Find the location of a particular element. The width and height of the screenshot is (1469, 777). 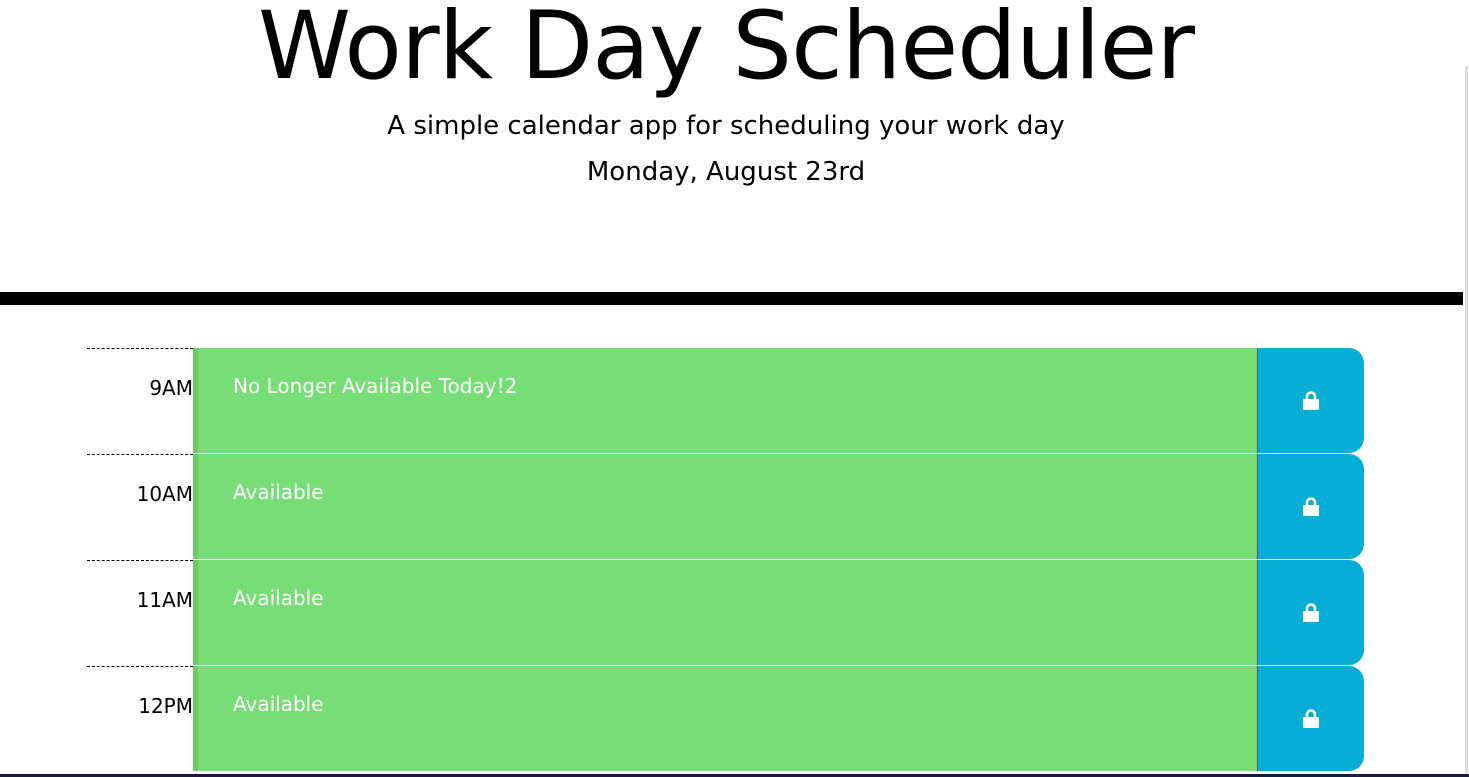

hour-label: 10AM is located at coordinates (140, 506).